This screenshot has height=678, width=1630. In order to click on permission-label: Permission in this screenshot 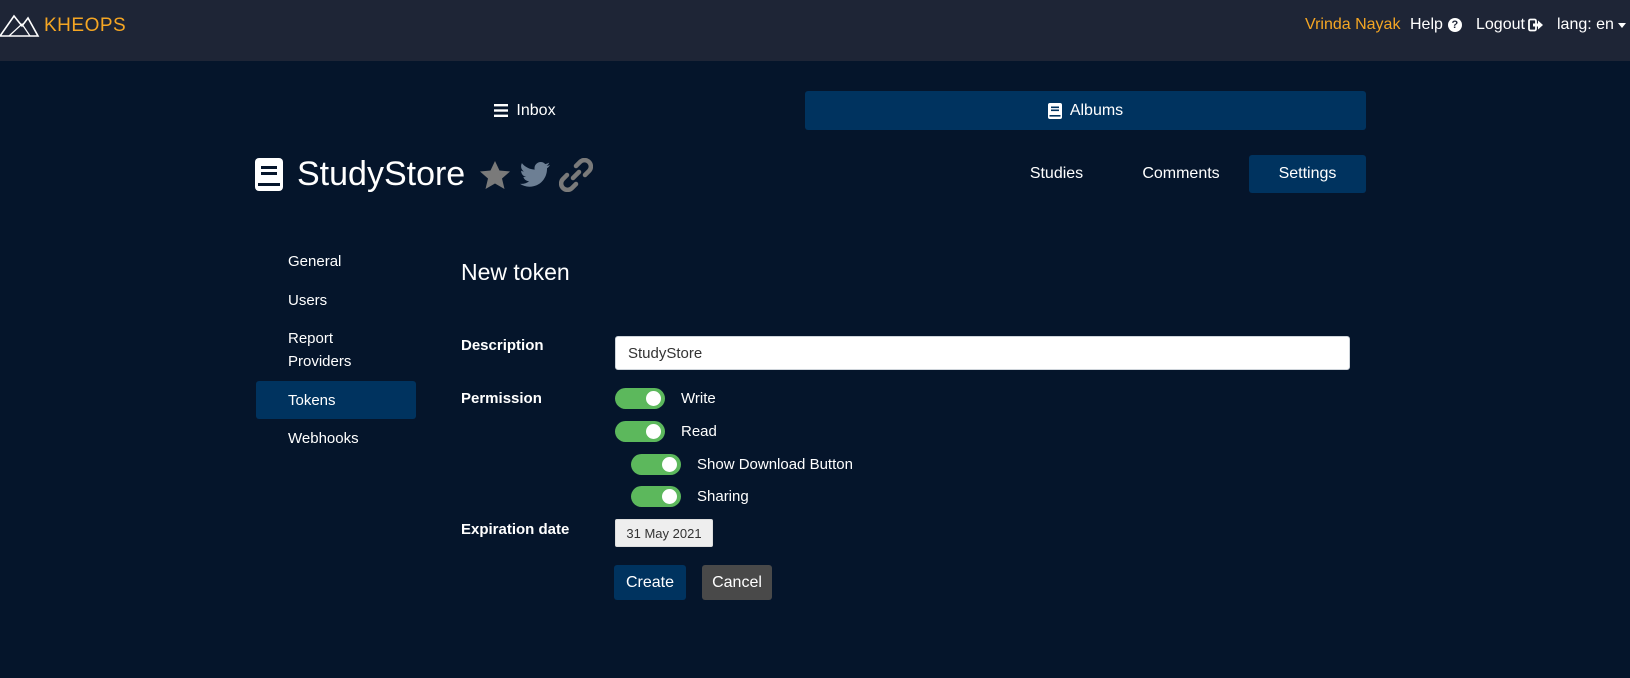, I will do `click(501, 398)`.